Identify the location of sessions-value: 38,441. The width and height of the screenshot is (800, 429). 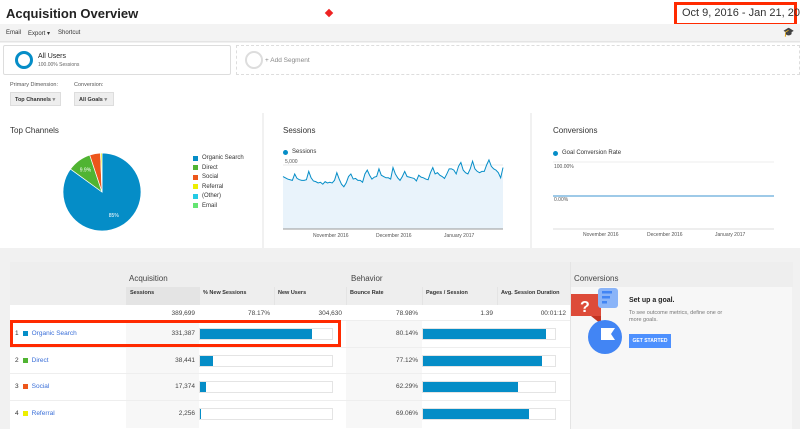
(185, 360).